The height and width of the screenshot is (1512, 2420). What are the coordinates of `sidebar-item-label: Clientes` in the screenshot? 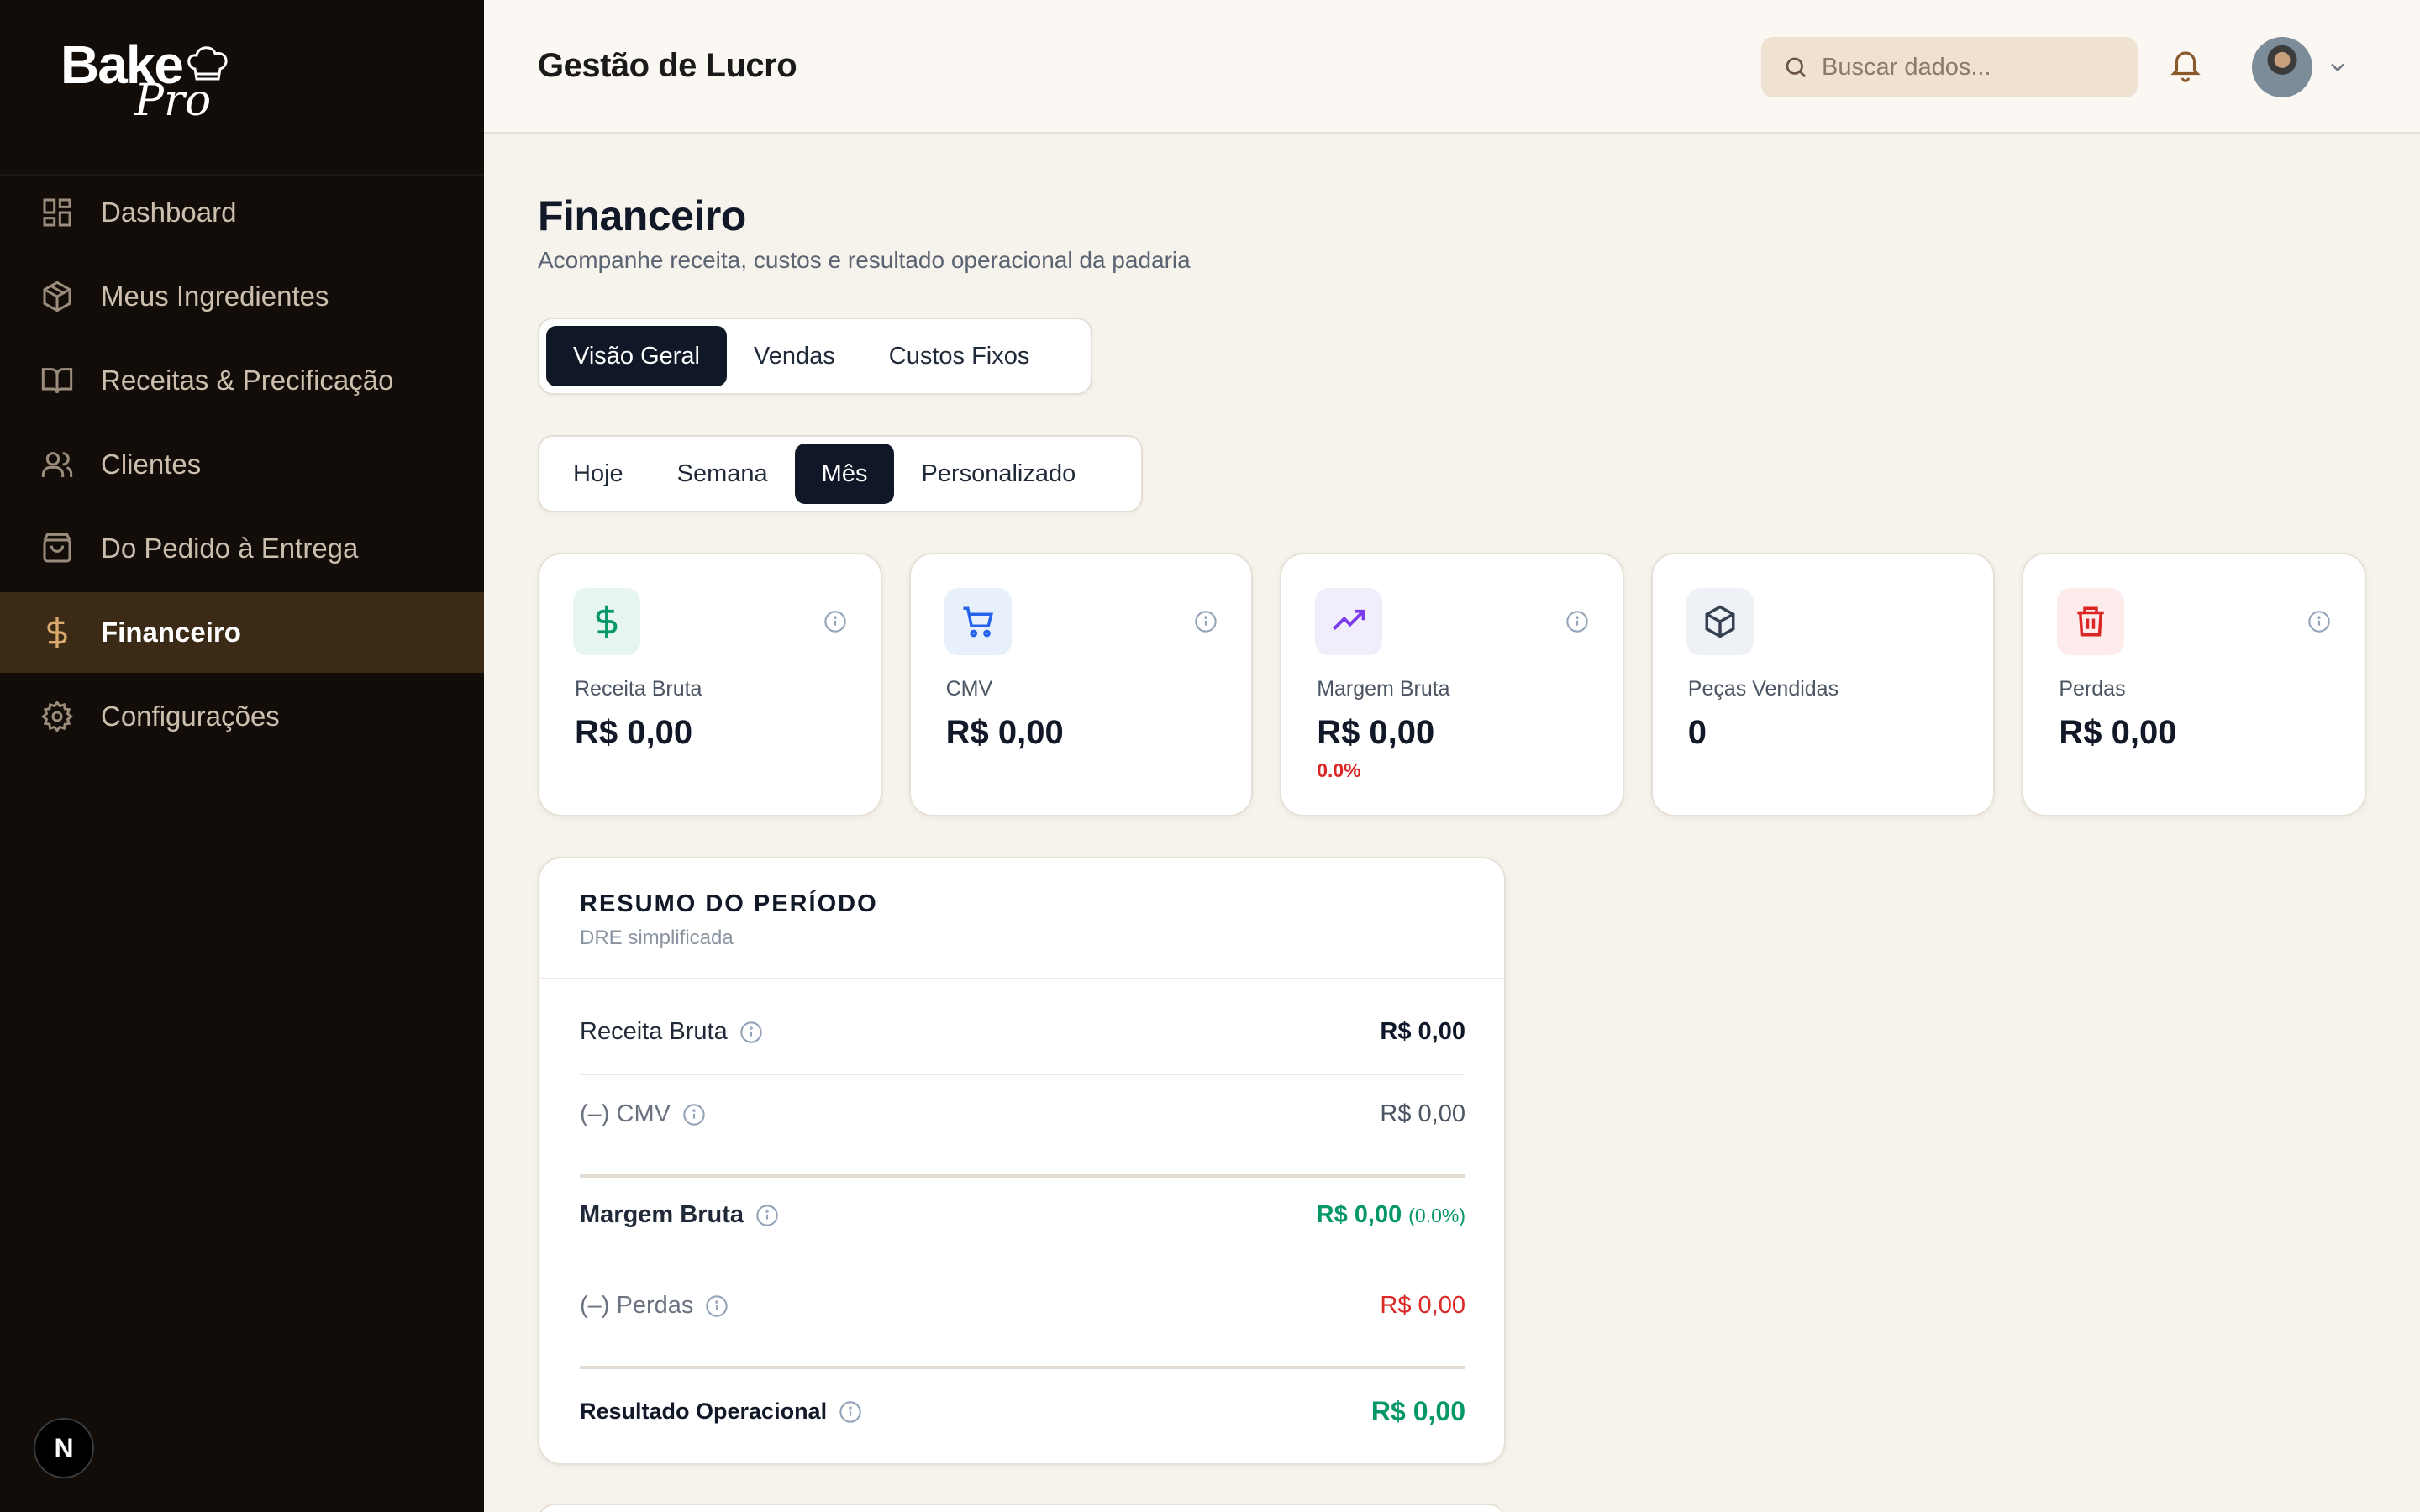 It's located at (151, 464).